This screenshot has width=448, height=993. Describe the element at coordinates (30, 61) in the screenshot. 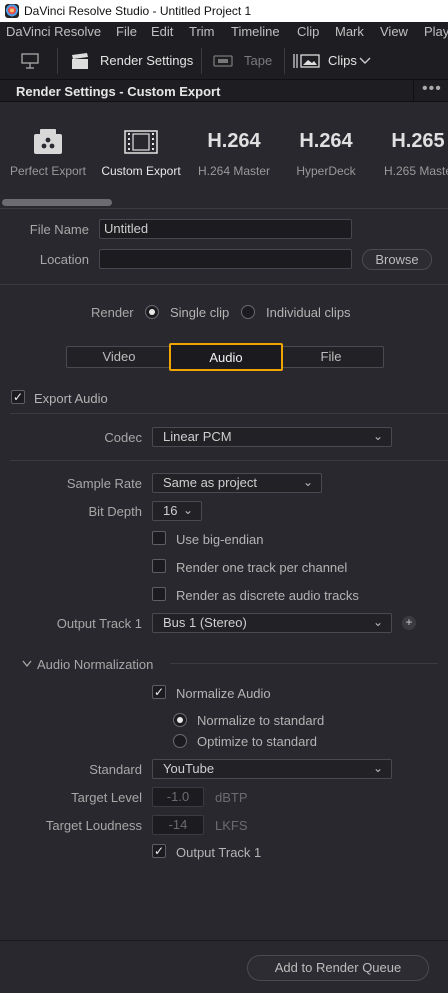

I see `monitor-icon` at that location.